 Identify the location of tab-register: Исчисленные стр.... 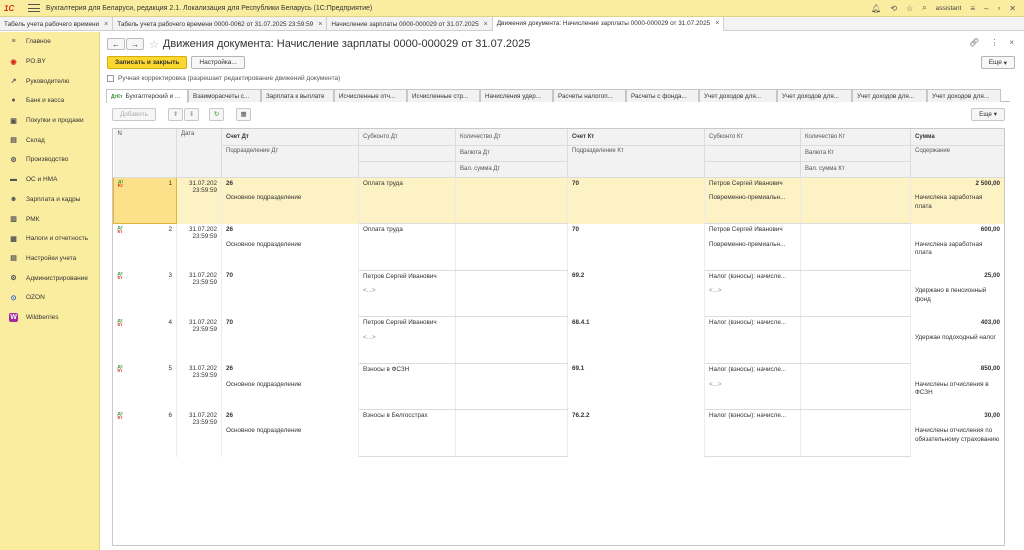
(443, 95).